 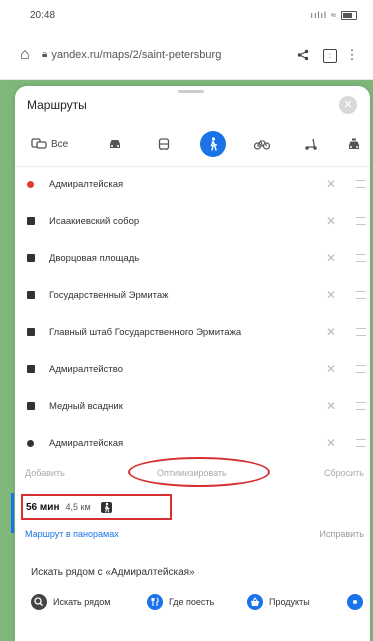 What do you see at coordinates (155, 602) in the screenshot?
I see `fork-knife-icon` at bounding box center [155, 602].